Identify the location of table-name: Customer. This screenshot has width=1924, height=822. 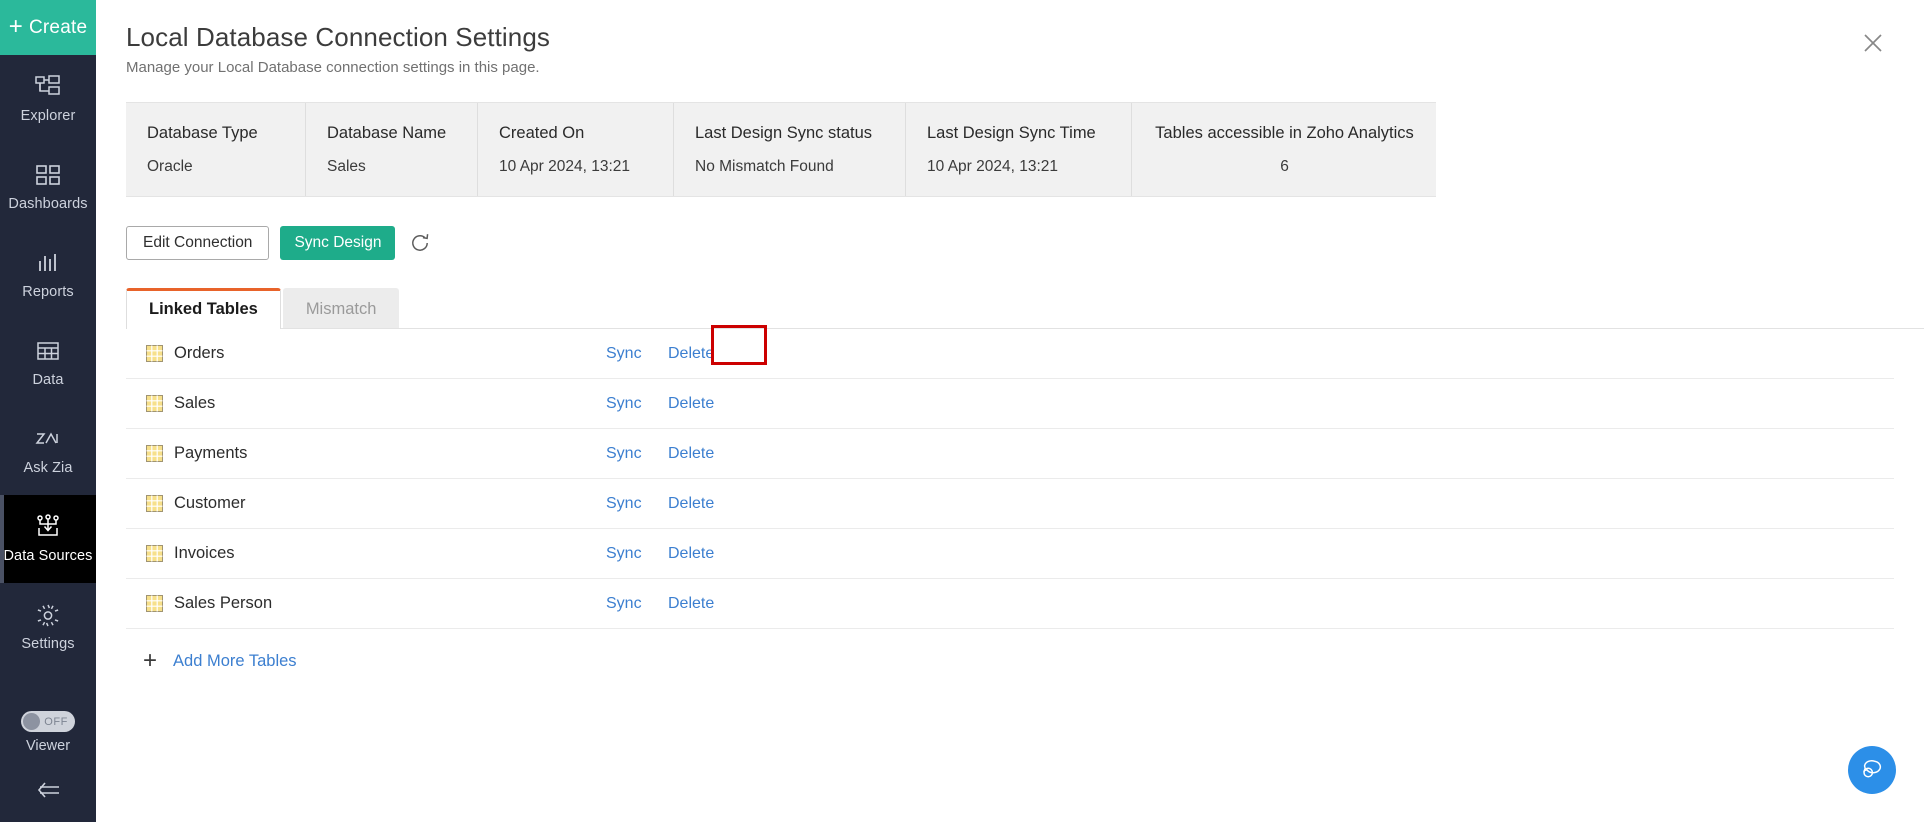
(210, 503).